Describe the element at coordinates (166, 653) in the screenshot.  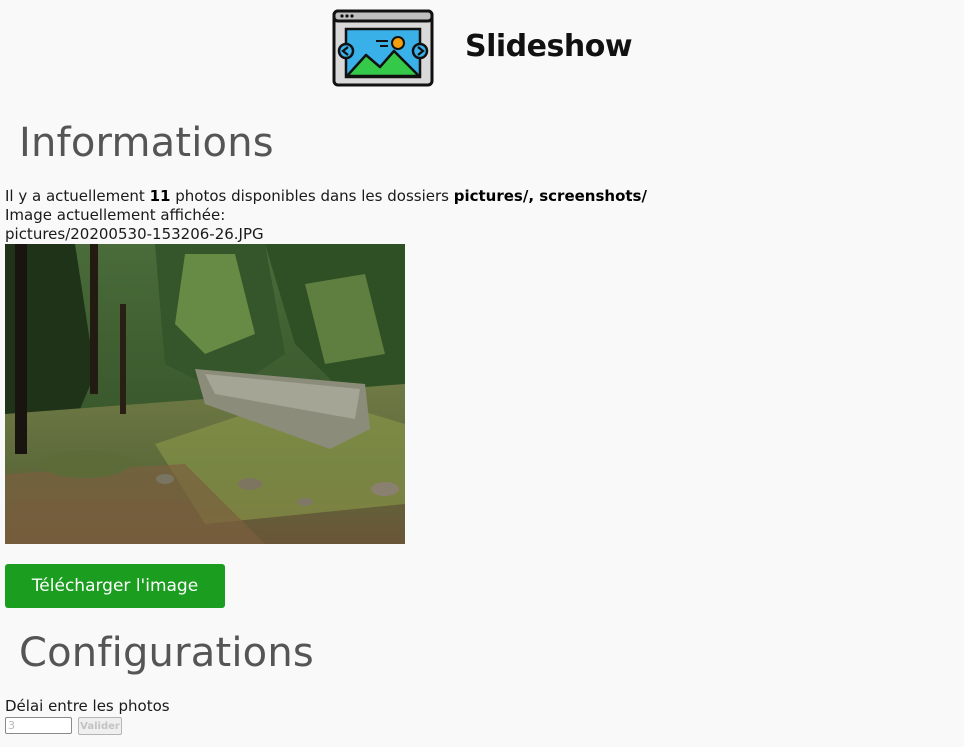
I see `configurations-heading: Configurations` at that location.